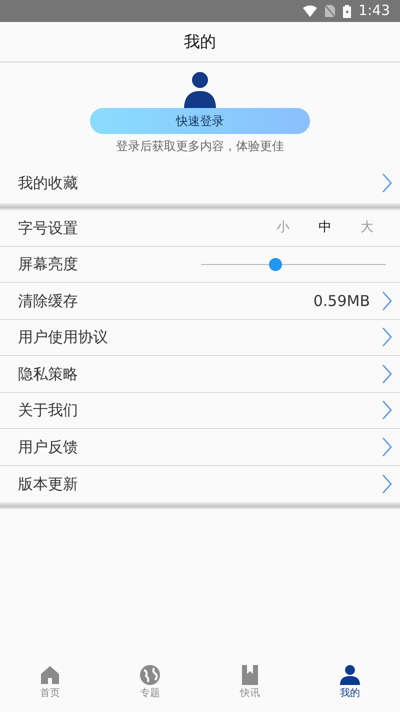 The image size is (400, 712). What do you see at coordinates (200, 41) in the screenshot?
I see `page-title: 我的` at bounding box center [200, 41].